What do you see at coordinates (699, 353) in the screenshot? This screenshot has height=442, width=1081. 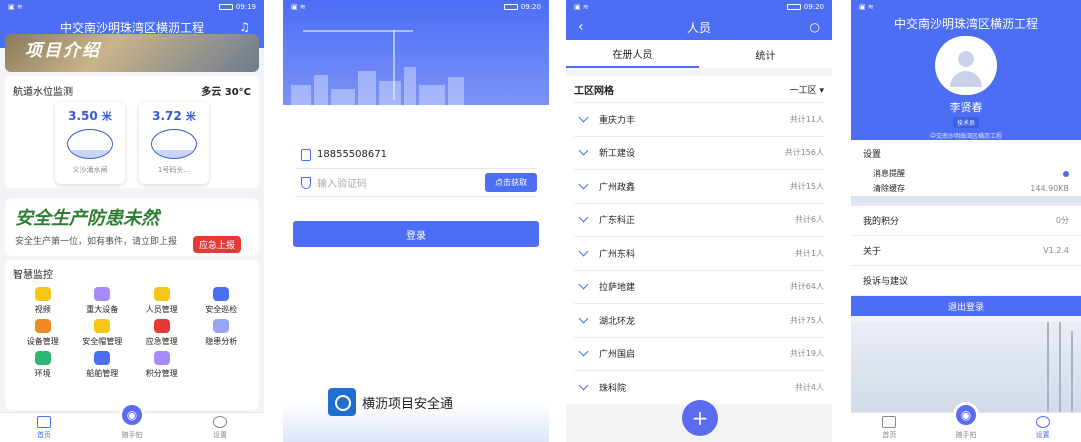 I see `list-item: 广州国启 共计19人` at bounding box center [699, 353].